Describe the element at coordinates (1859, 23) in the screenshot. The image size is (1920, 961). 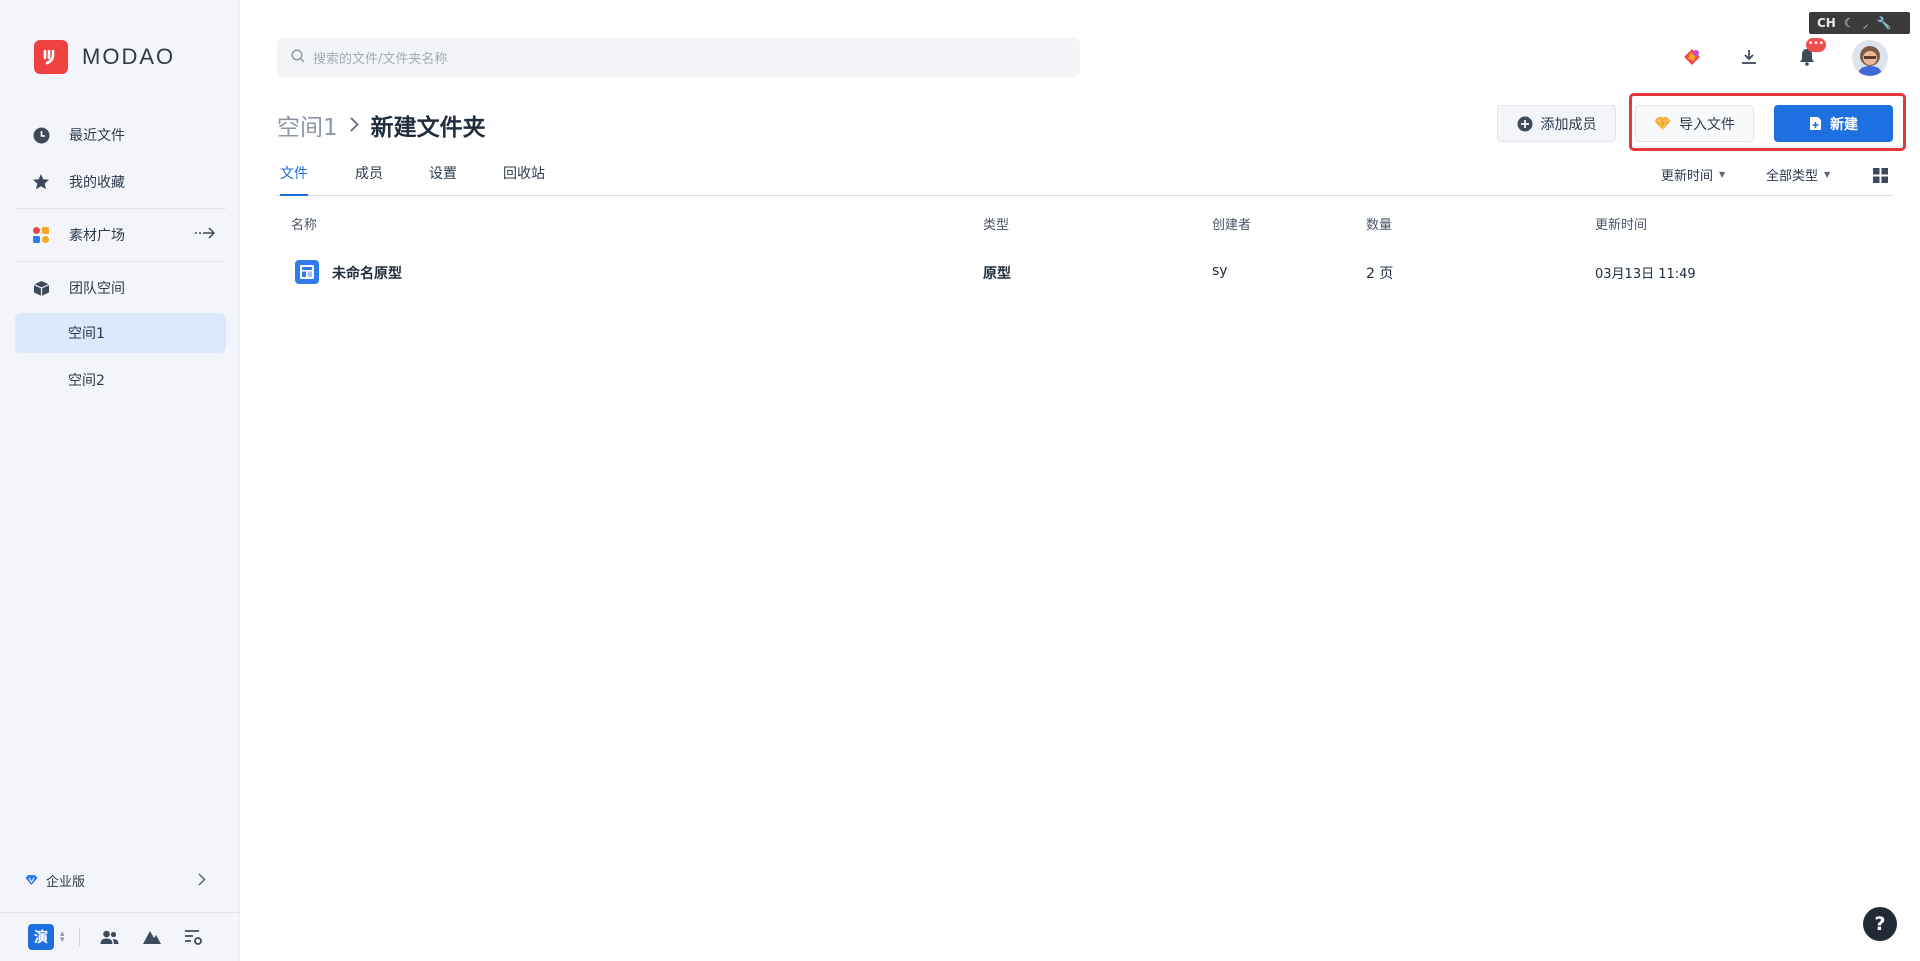
I see `dev-toolbar: CH ☾ ⸝ 🔧` at that location.